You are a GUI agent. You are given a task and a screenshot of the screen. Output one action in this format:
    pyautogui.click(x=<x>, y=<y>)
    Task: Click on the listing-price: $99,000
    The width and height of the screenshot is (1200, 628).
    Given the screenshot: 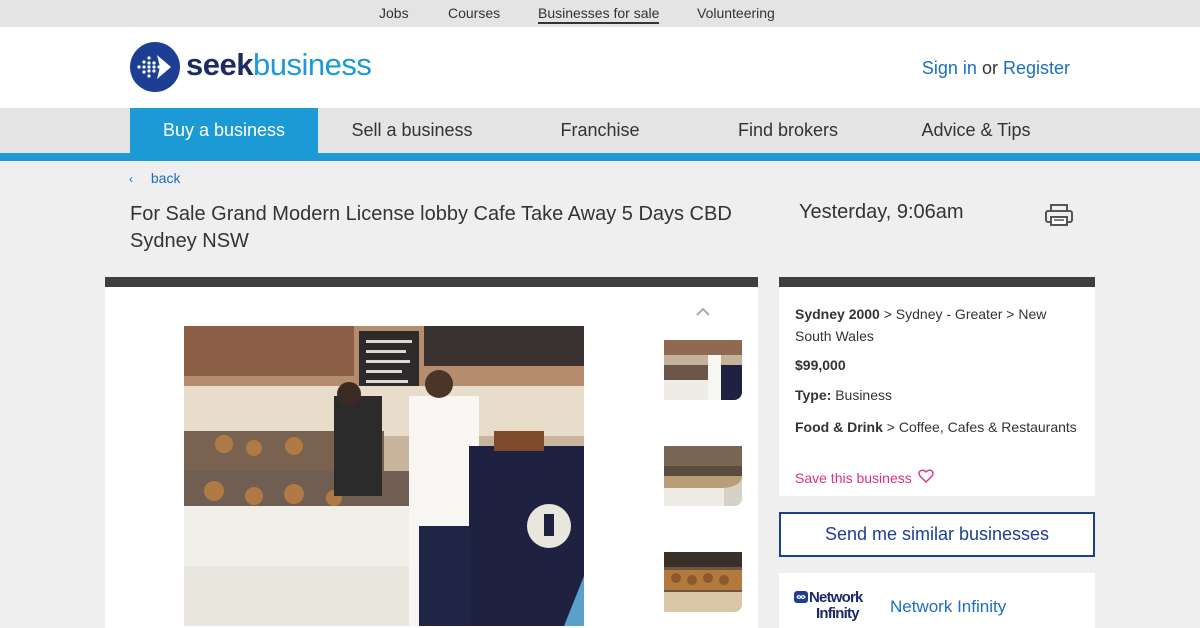 What is the action you would take?
    pyautogui.click(x=820, y=365)
    